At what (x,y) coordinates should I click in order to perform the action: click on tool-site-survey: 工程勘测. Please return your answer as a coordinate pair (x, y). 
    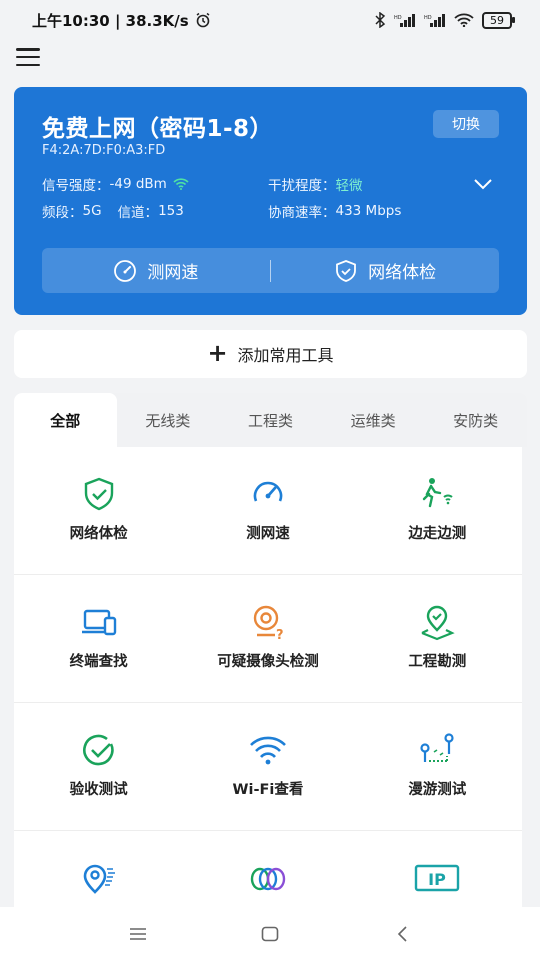
    Looking at the image, I should click on (437, 638).